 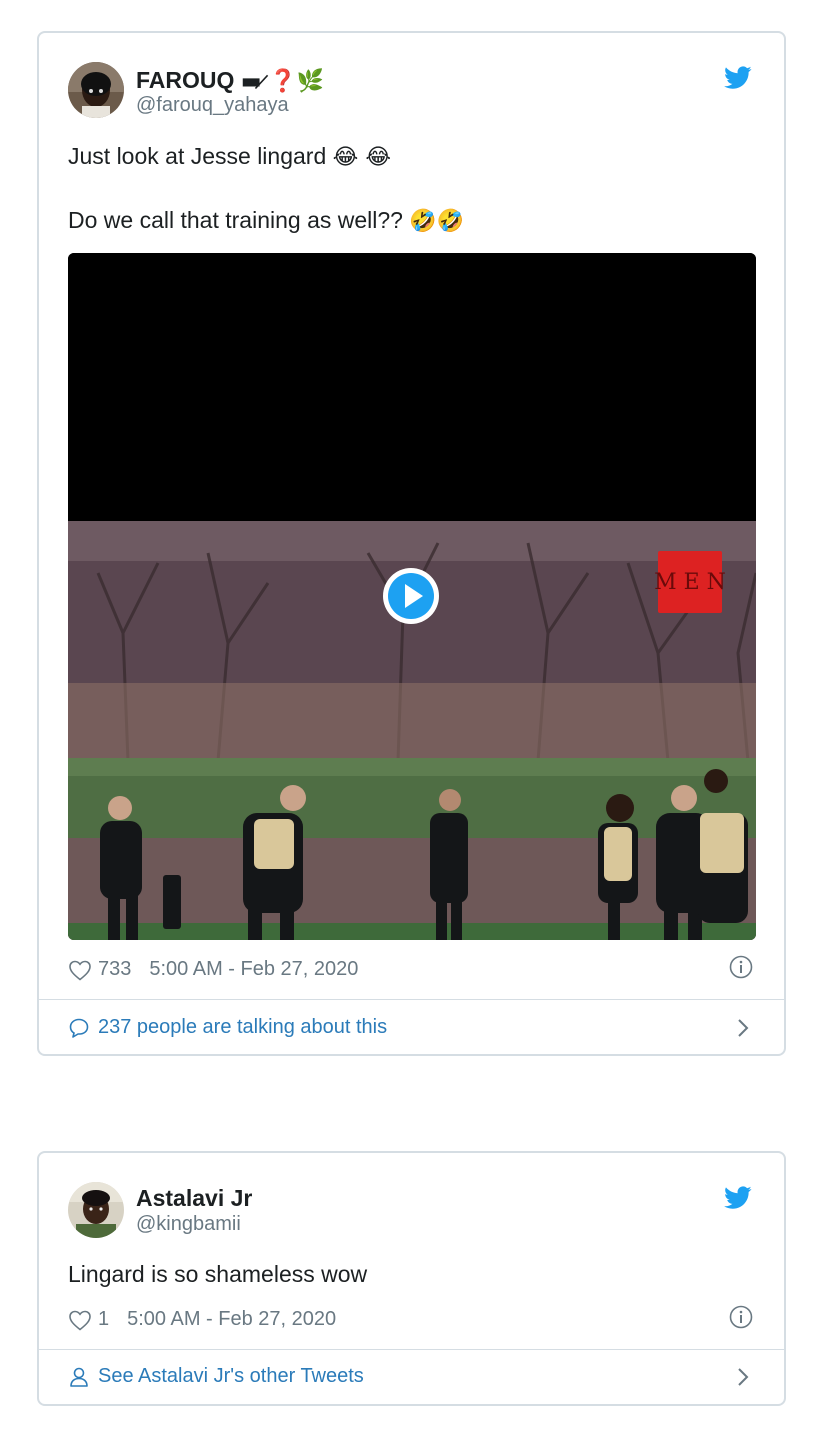 I want to click on author-name: Astalavi Jr, so click(x=194, y=1198).